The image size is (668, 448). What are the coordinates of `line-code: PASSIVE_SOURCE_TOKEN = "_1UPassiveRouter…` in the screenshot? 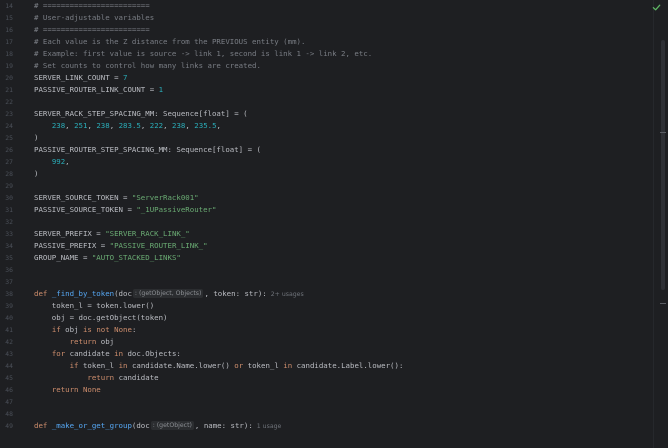 It's located at (125, 210).